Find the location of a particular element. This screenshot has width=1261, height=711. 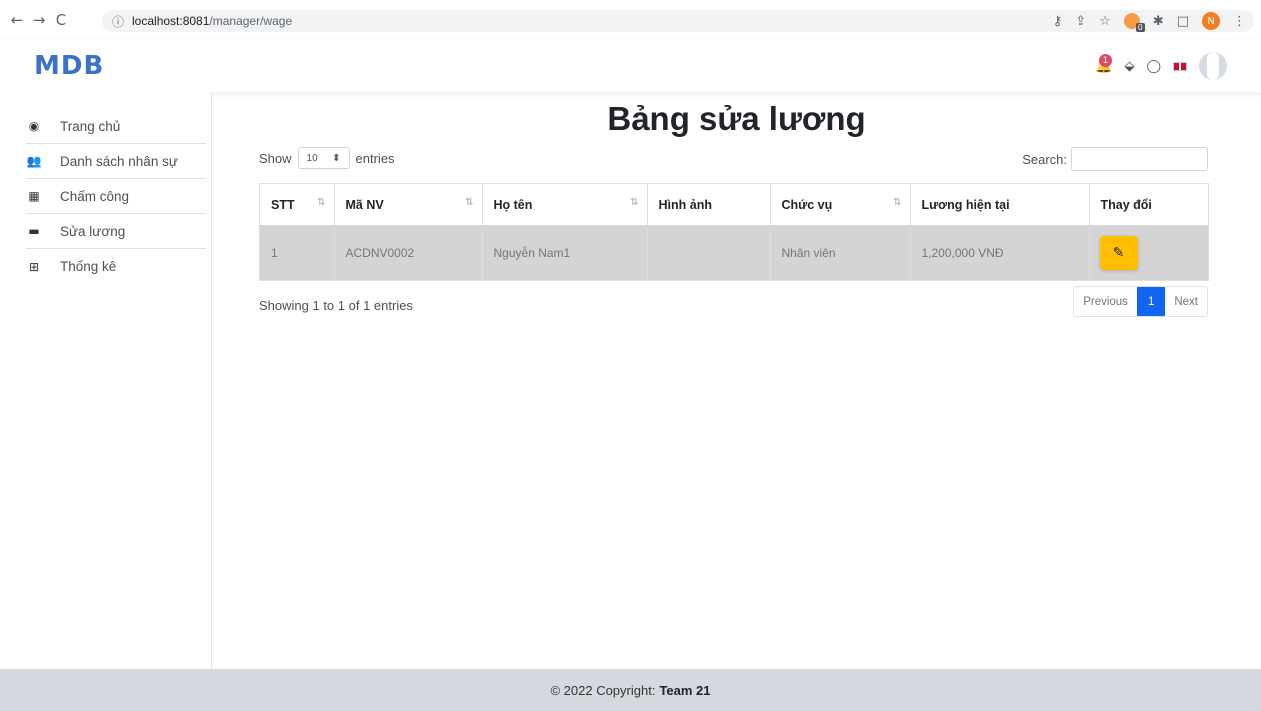

column-label: Họ tên is located at coordinates (513, 204).